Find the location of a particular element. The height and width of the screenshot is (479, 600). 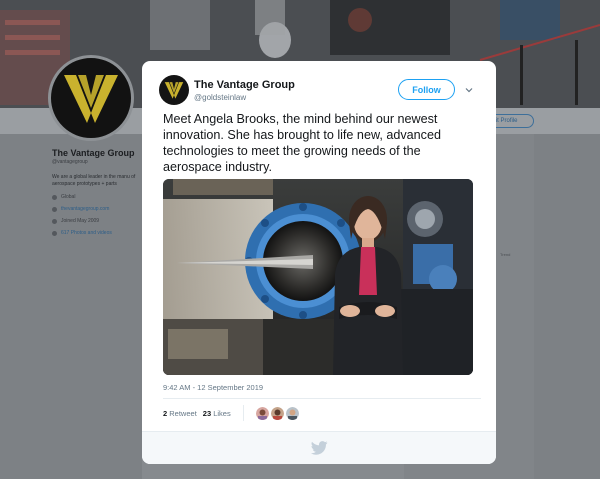

photos-icon is located at coordinates (54, 233).